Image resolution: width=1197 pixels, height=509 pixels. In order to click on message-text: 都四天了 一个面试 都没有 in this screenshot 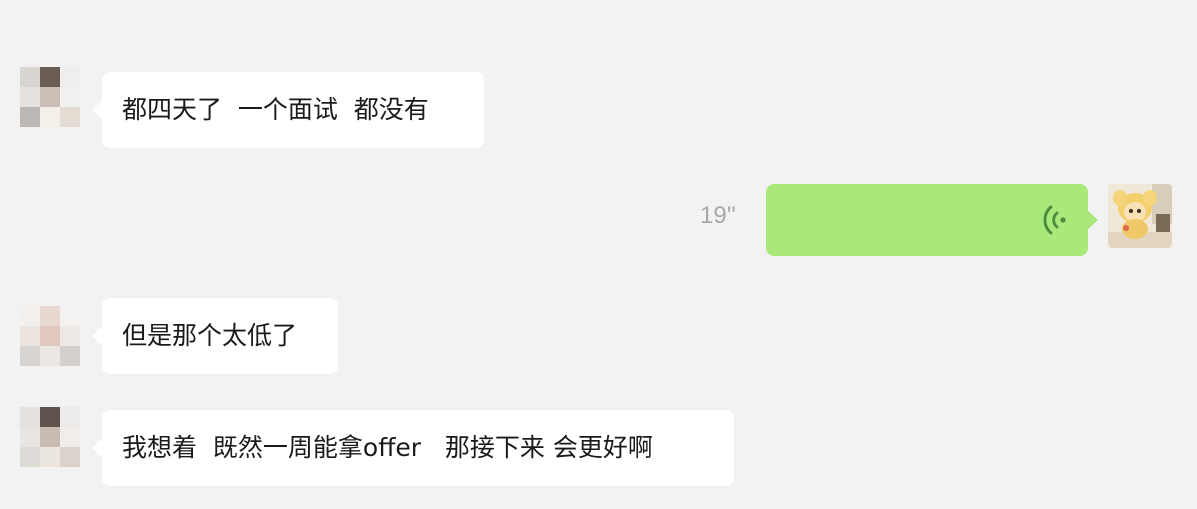, I will do `click(275, 109)`.